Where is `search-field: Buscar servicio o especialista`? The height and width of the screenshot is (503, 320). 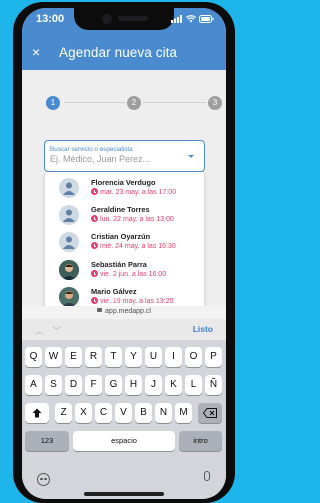 search-field: Buscar servicio o especialista is located at coordinates (124, 156).